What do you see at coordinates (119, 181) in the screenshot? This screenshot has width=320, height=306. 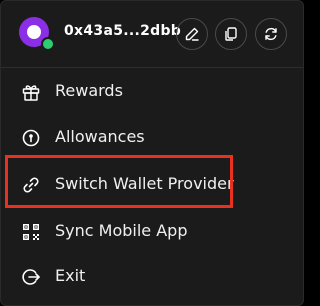 I see `highlight-box` at bounding box center [119, 181].